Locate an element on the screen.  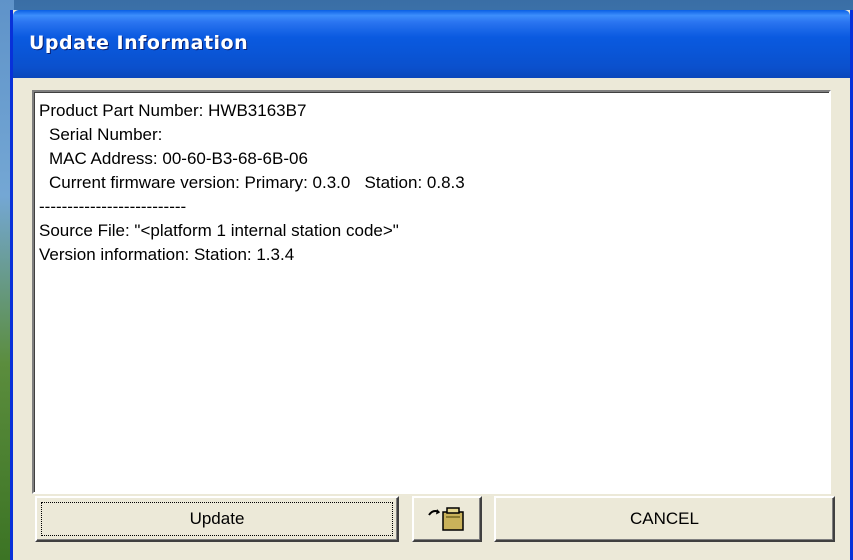
mac-address: MAC Address: 00-60-B3-68-6B-06 is located at coordinates (178, 158).